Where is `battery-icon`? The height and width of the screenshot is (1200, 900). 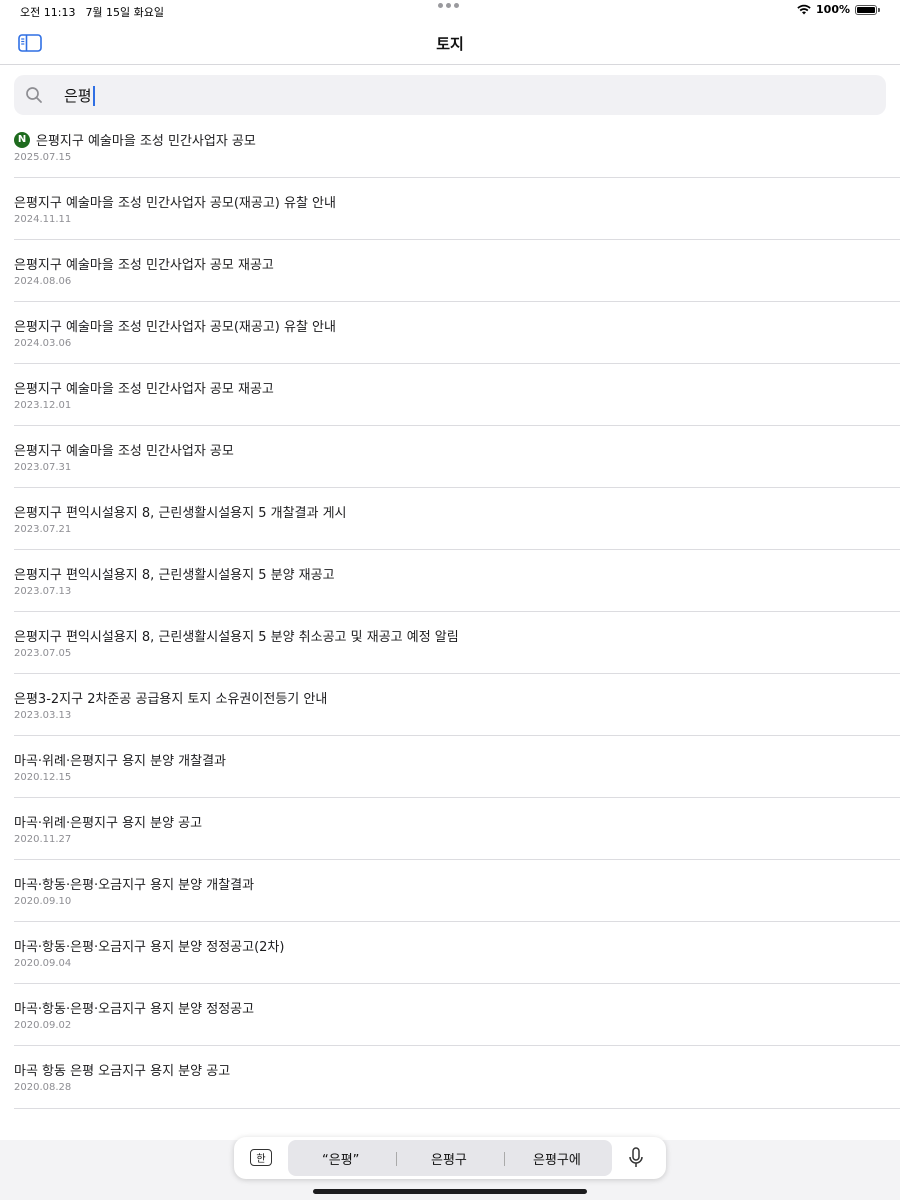
battery-icon is located at coordinates (866, 9).